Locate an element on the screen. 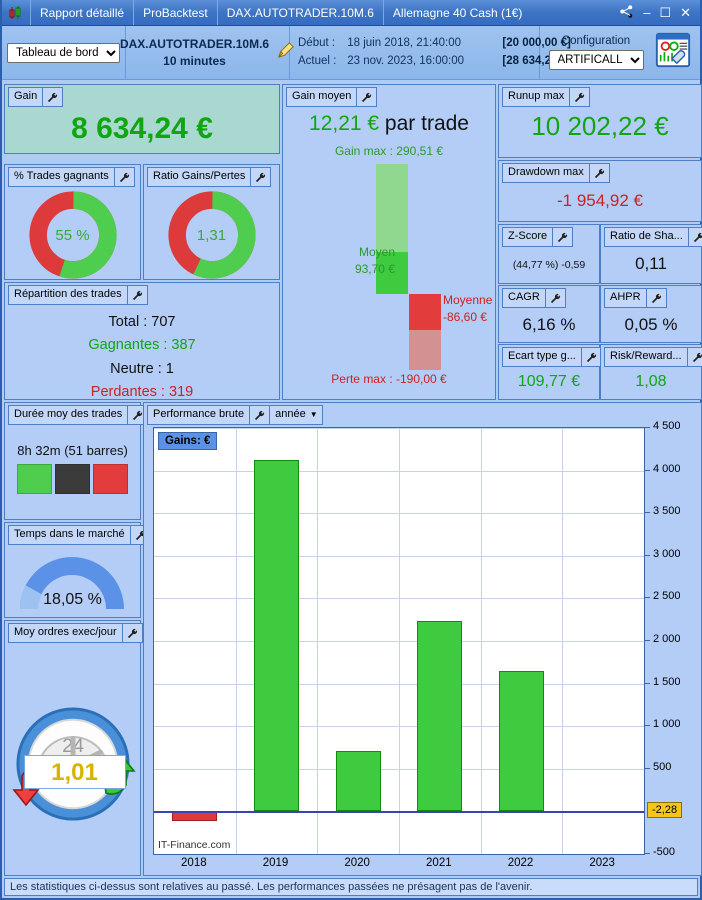  period-select: année ▼ is located at coordinates (295, 415).